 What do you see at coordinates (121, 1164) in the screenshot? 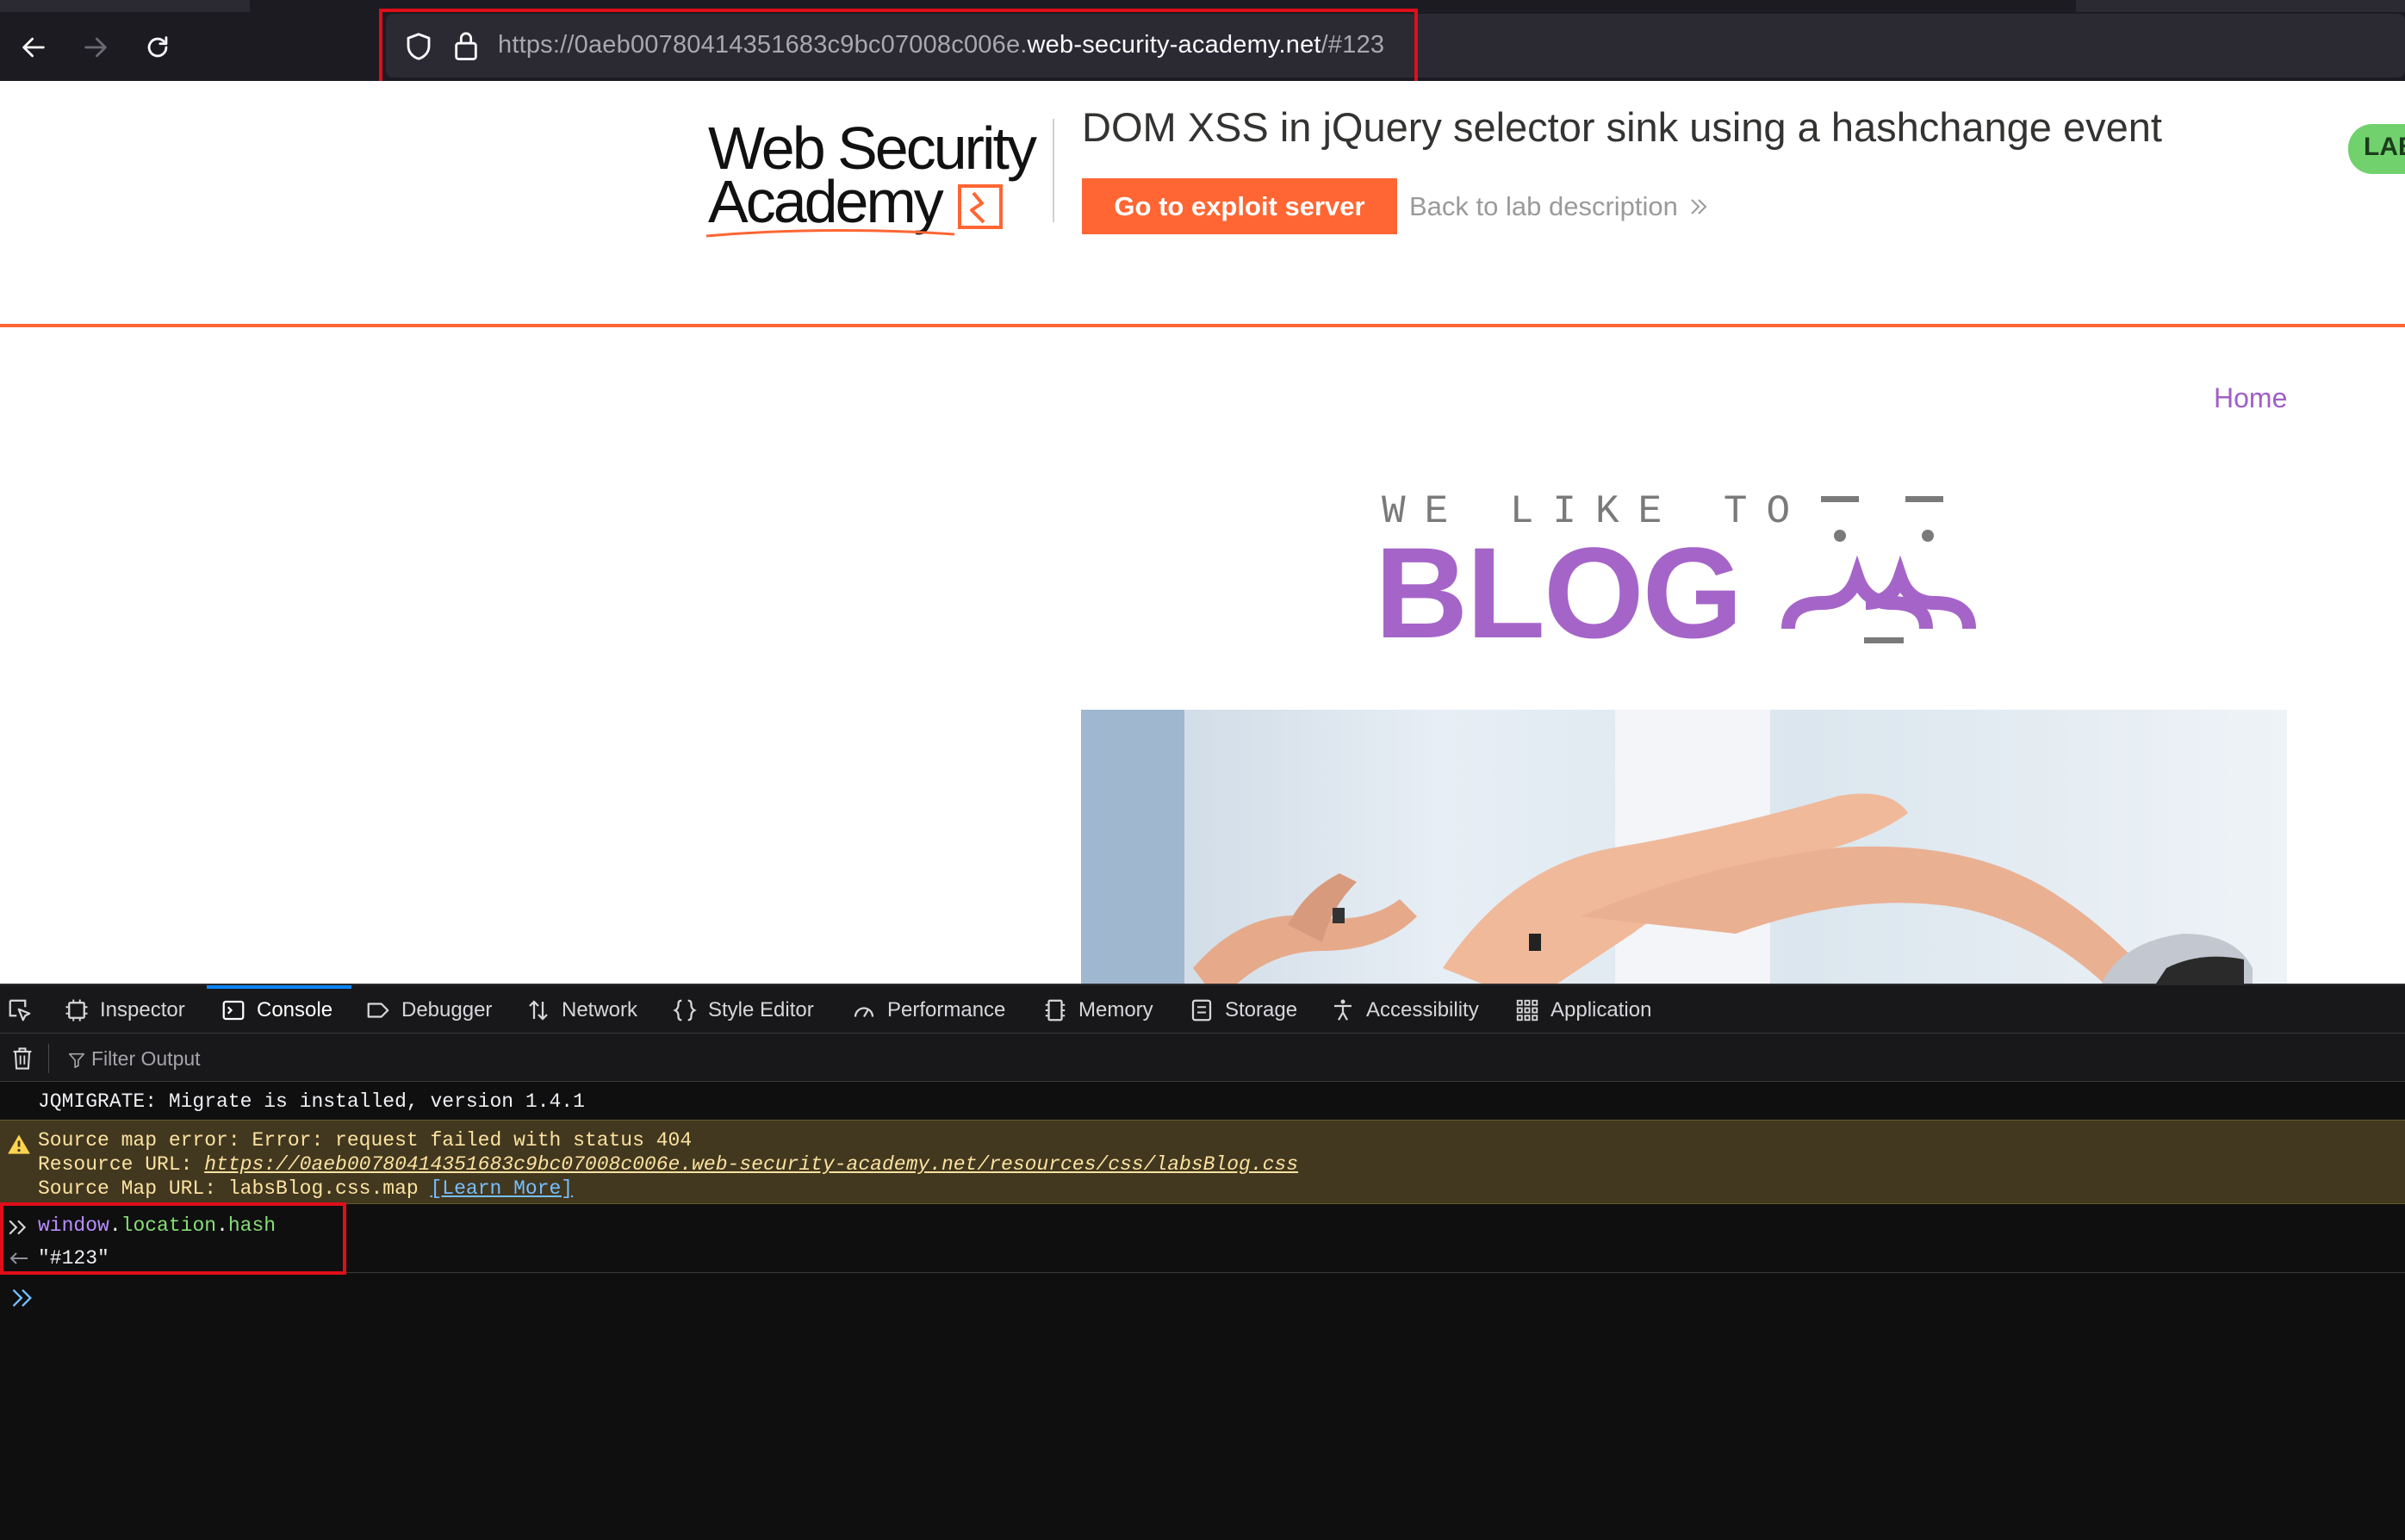
I see `resource-url-label: Resource URL:` at bounding box center [121, 1164].